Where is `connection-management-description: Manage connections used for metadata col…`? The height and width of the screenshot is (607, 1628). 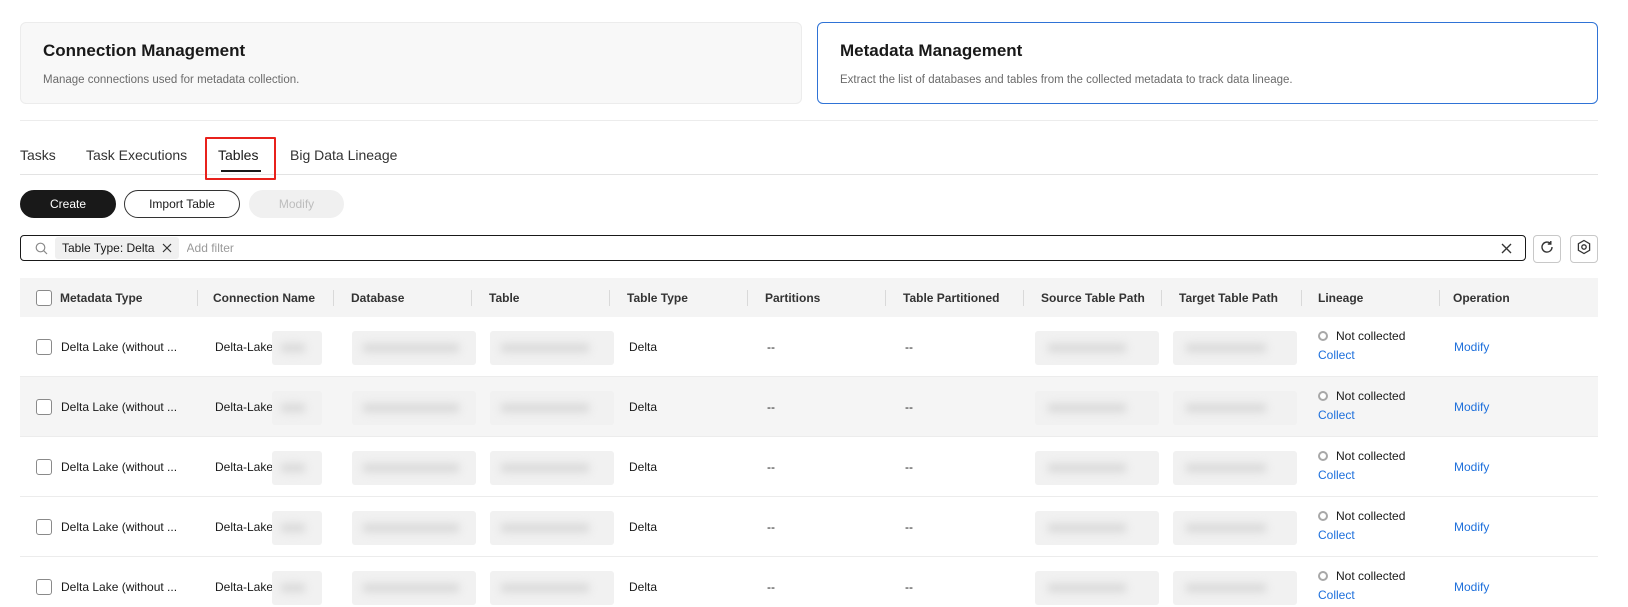
connection-management-description: Manage connections used for metadata col… is located at coordinates (171, 80).